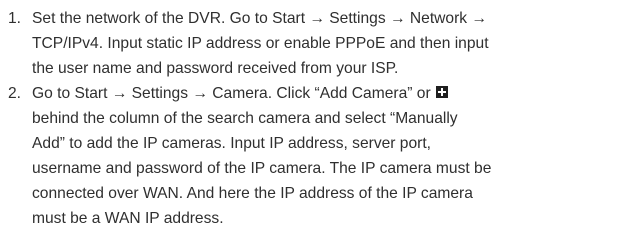  I want to click on step-1-number: 1., so click(15, 18).